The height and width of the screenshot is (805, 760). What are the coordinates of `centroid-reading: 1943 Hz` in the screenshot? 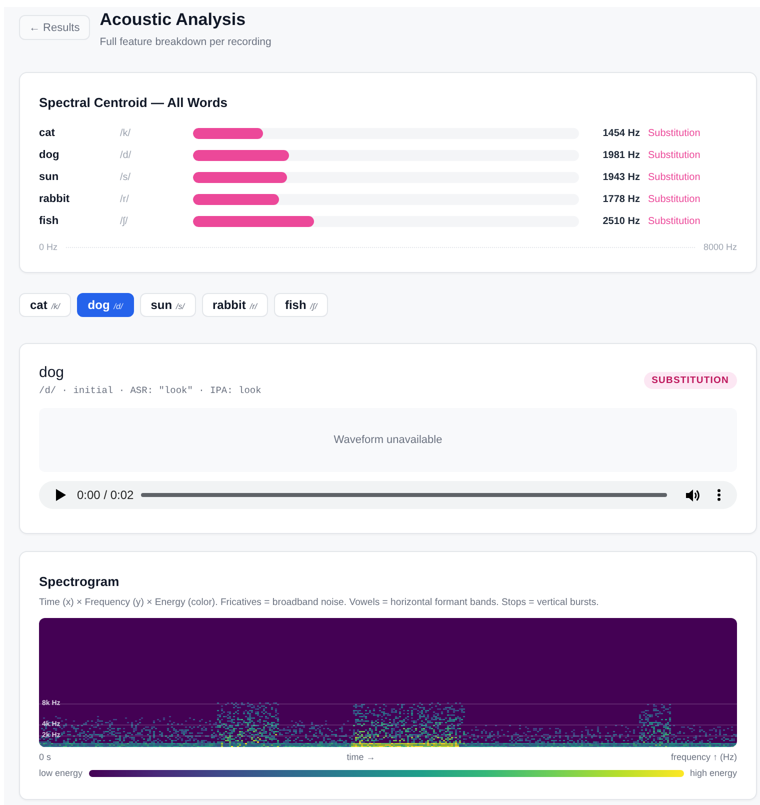 It's located at (621, 177).